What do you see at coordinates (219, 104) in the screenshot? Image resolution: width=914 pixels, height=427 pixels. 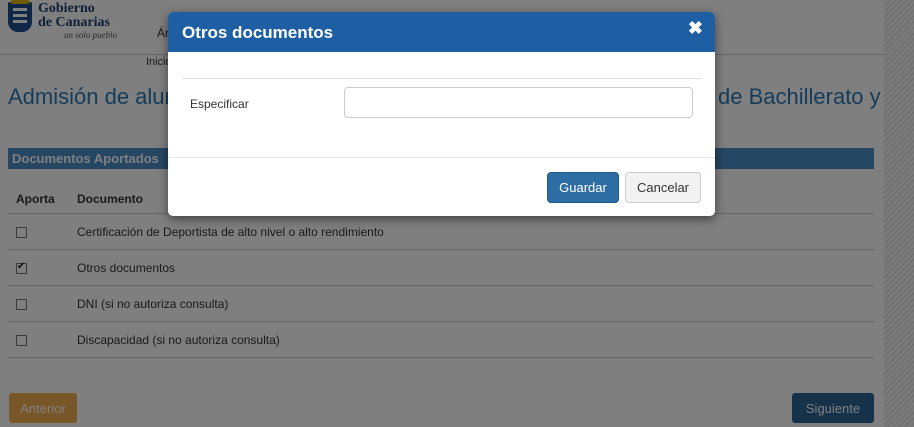 I see `especificar-label: Especificar` at bounding box center [219, 104].